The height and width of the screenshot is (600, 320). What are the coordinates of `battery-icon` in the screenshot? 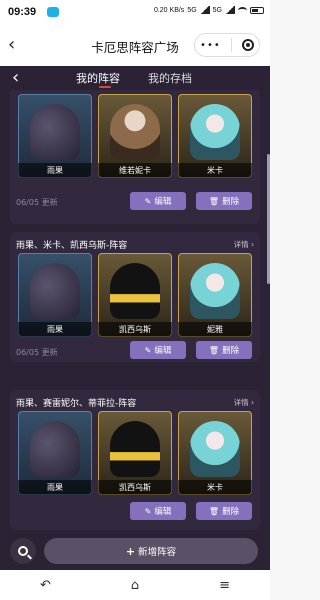 It's located at (257, 10).